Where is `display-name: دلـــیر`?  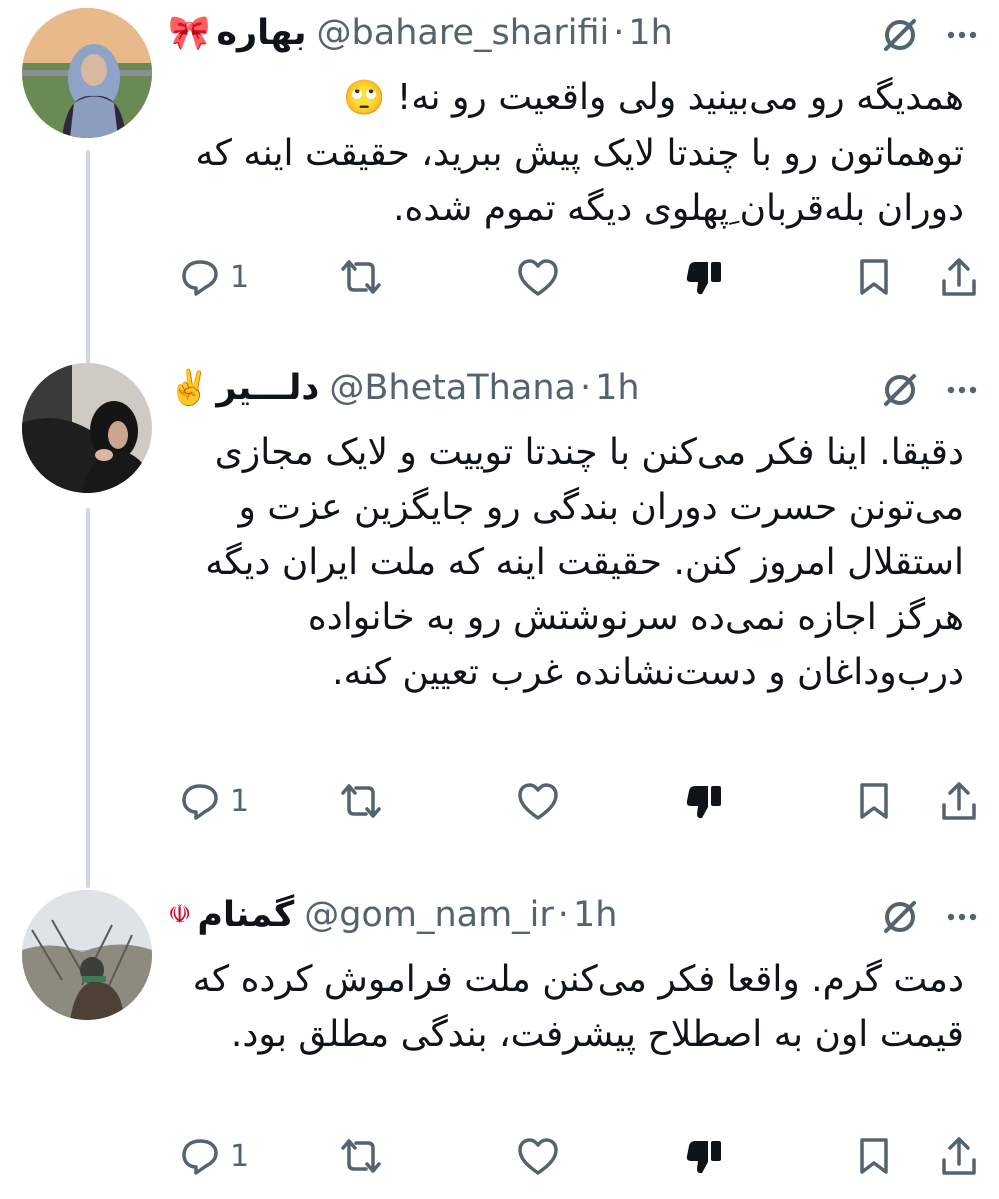
display-name: دلـــیر is located at coordinates (267, 388).